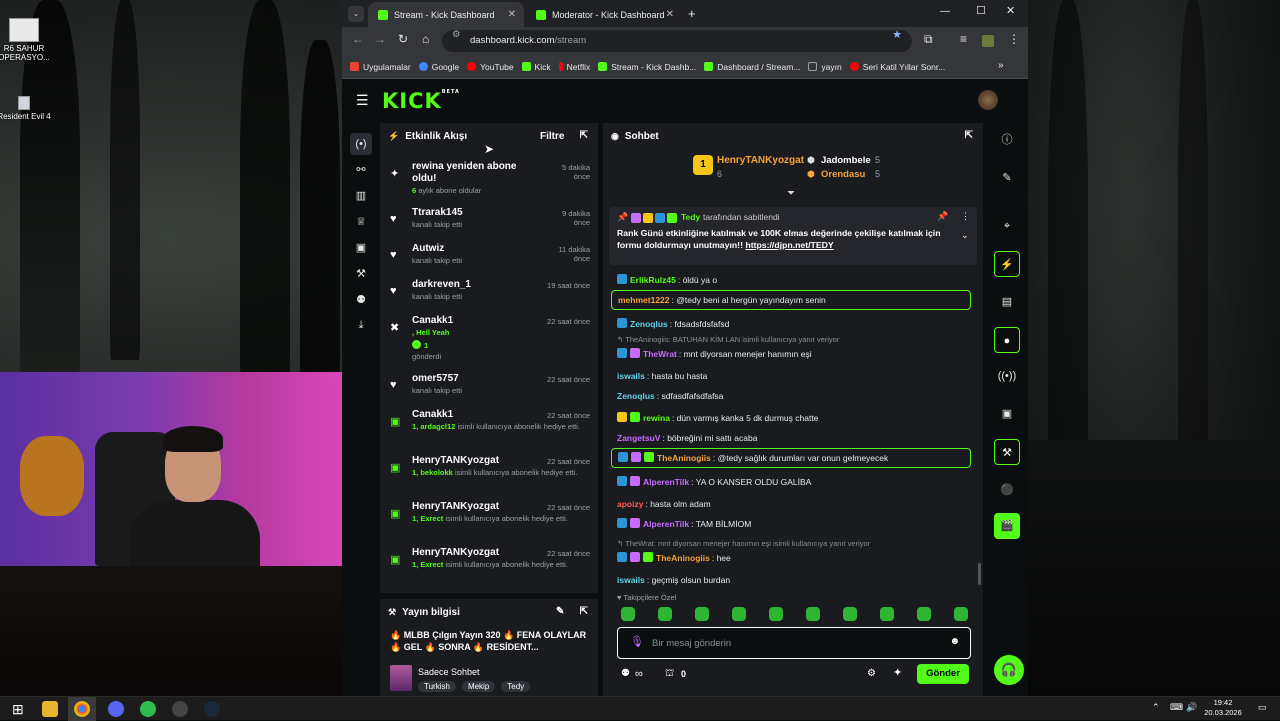 This screenshot has width=1280, height=721. I want to click on obs-icon, so click(180, 709).